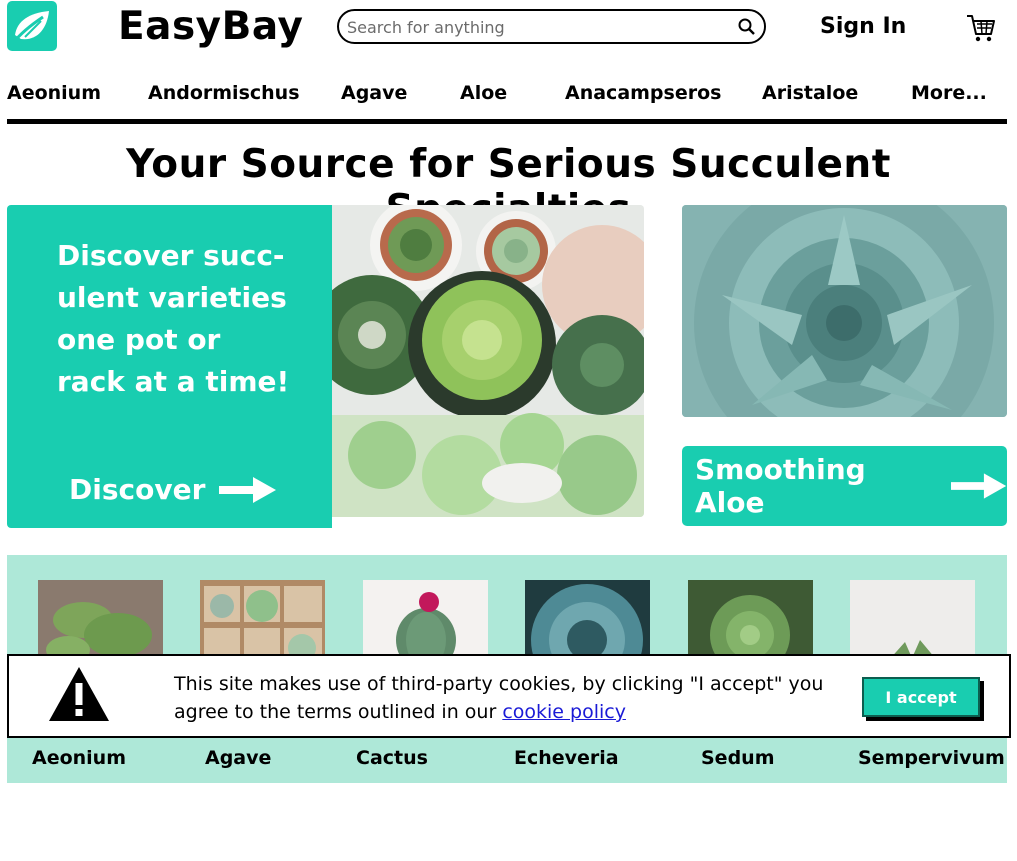 The height and width of the screenshot is (861, 1017). I want to click on category-label-aeonium: Aeonium, so click(79, 758).